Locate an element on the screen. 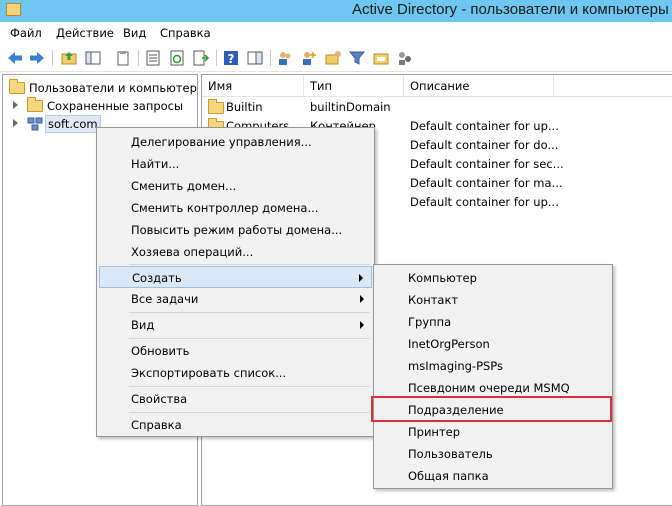  users-icon is located at coordinates (285, 58).